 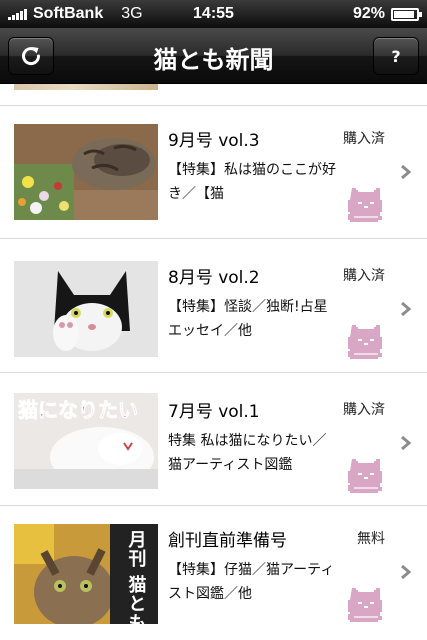 I want to click on issue-summary: 【特集】怪談／独断!占星エッセイ／他, so click(x=248, y=319).